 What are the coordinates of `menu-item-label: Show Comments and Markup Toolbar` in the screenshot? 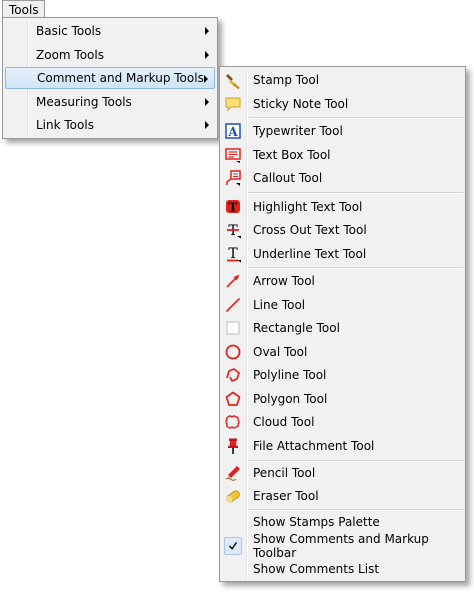 It's located at (341, 546).